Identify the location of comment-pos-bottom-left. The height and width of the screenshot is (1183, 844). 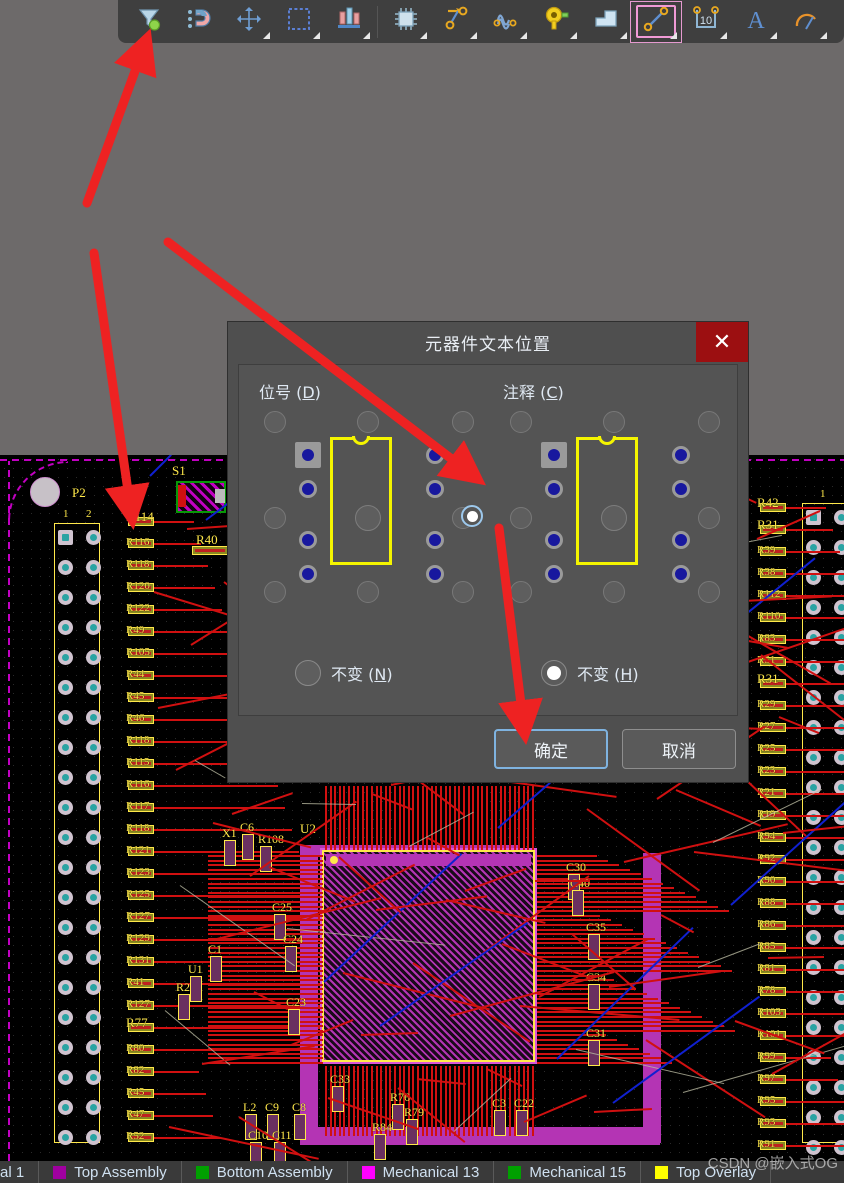
(521, 592).